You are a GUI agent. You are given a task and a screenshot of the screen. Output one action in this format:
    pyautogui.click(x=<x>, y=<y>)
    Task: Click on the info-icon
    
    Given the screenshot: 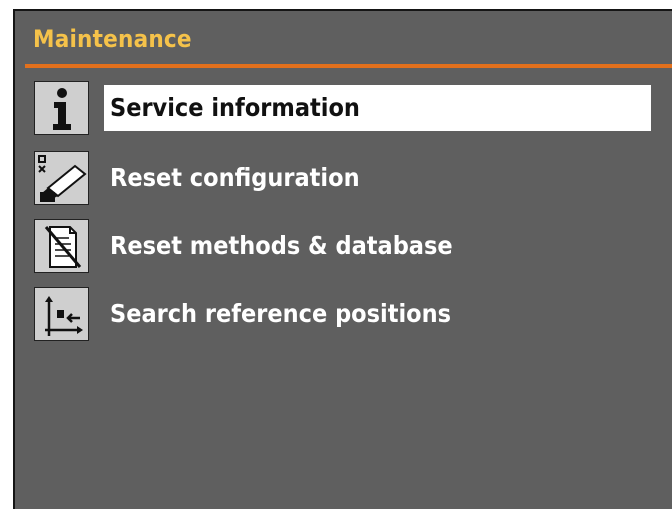 What is the action you would take?
    pyautogui.click(x=61, y=108)
    